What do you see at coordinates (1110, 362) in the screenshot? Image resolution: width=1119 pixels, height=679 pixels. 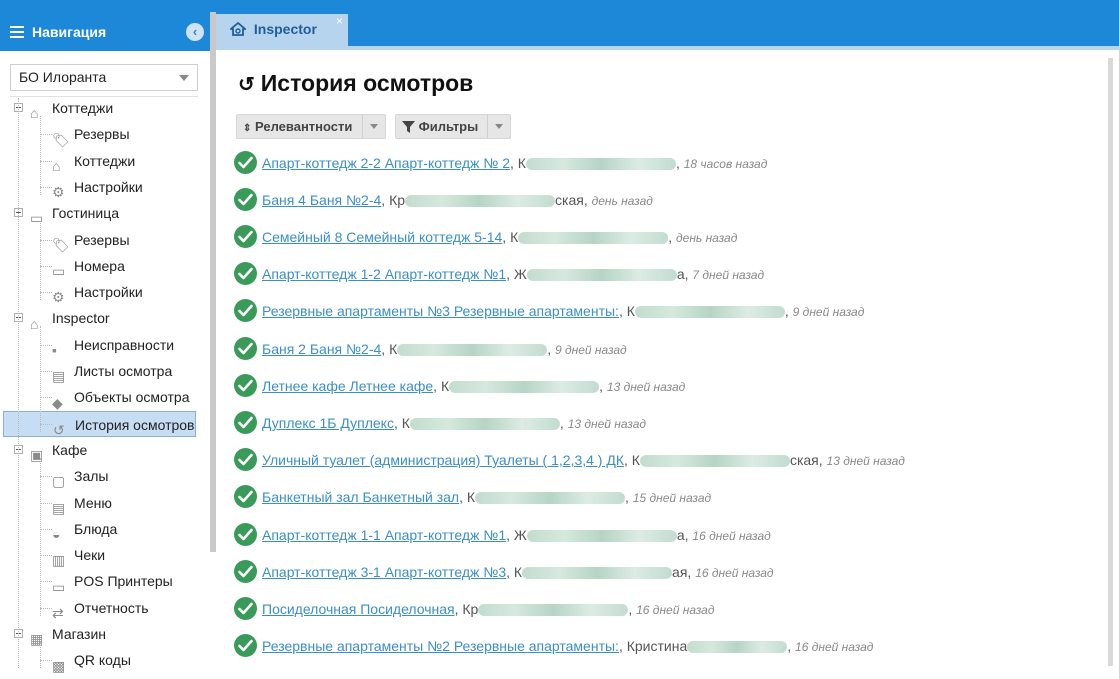 I see `main-scrollbar` at bounding box center [1110, 362].